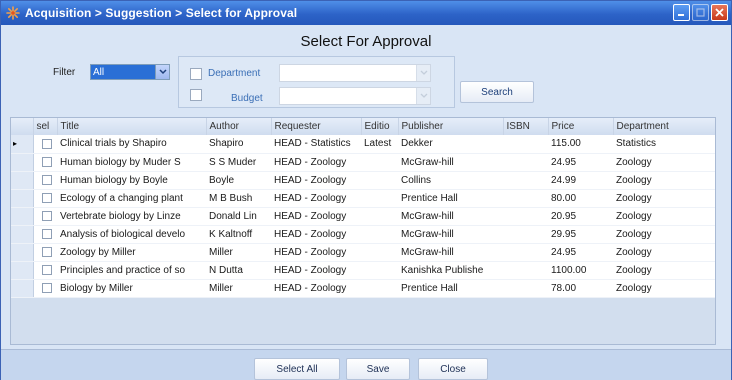 Image resolution: width=732 pixels, height=380 pixels. What do you see at coordinates (45, 126) in the screenshot?
I see `column-header: sel` at bounding box center [45, 126].